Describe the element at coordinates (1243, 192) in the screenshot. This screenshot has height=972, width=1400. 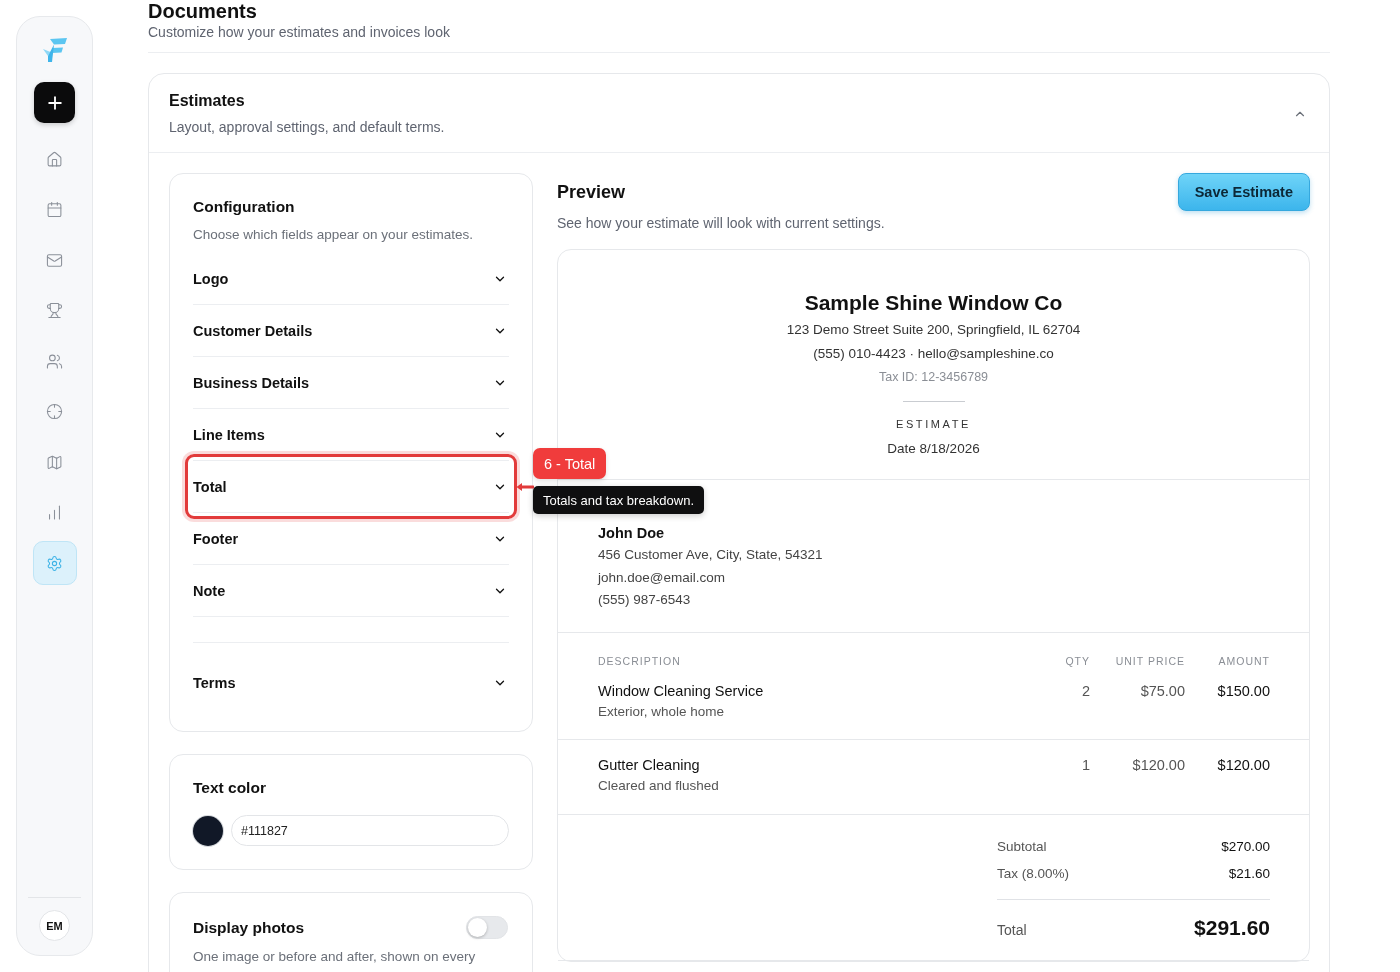
I see `save-button: Save Estimate` at that location.